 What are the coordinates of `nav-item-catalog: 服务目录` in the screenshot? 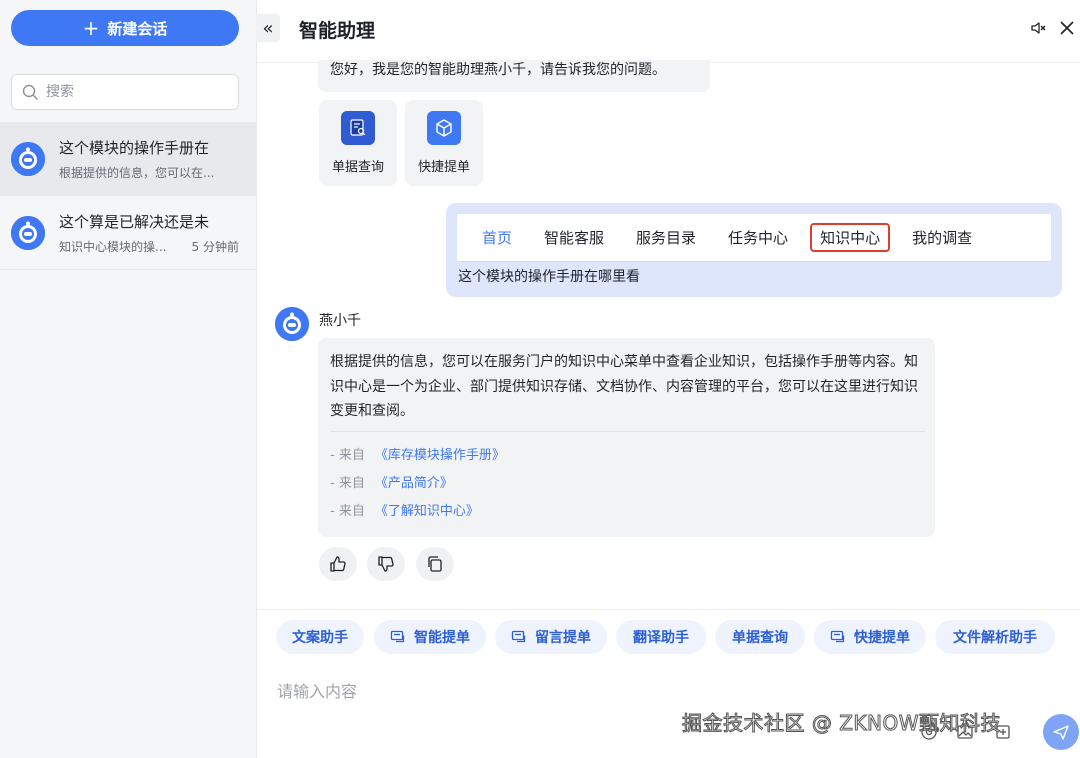 It's located at (666, 238).